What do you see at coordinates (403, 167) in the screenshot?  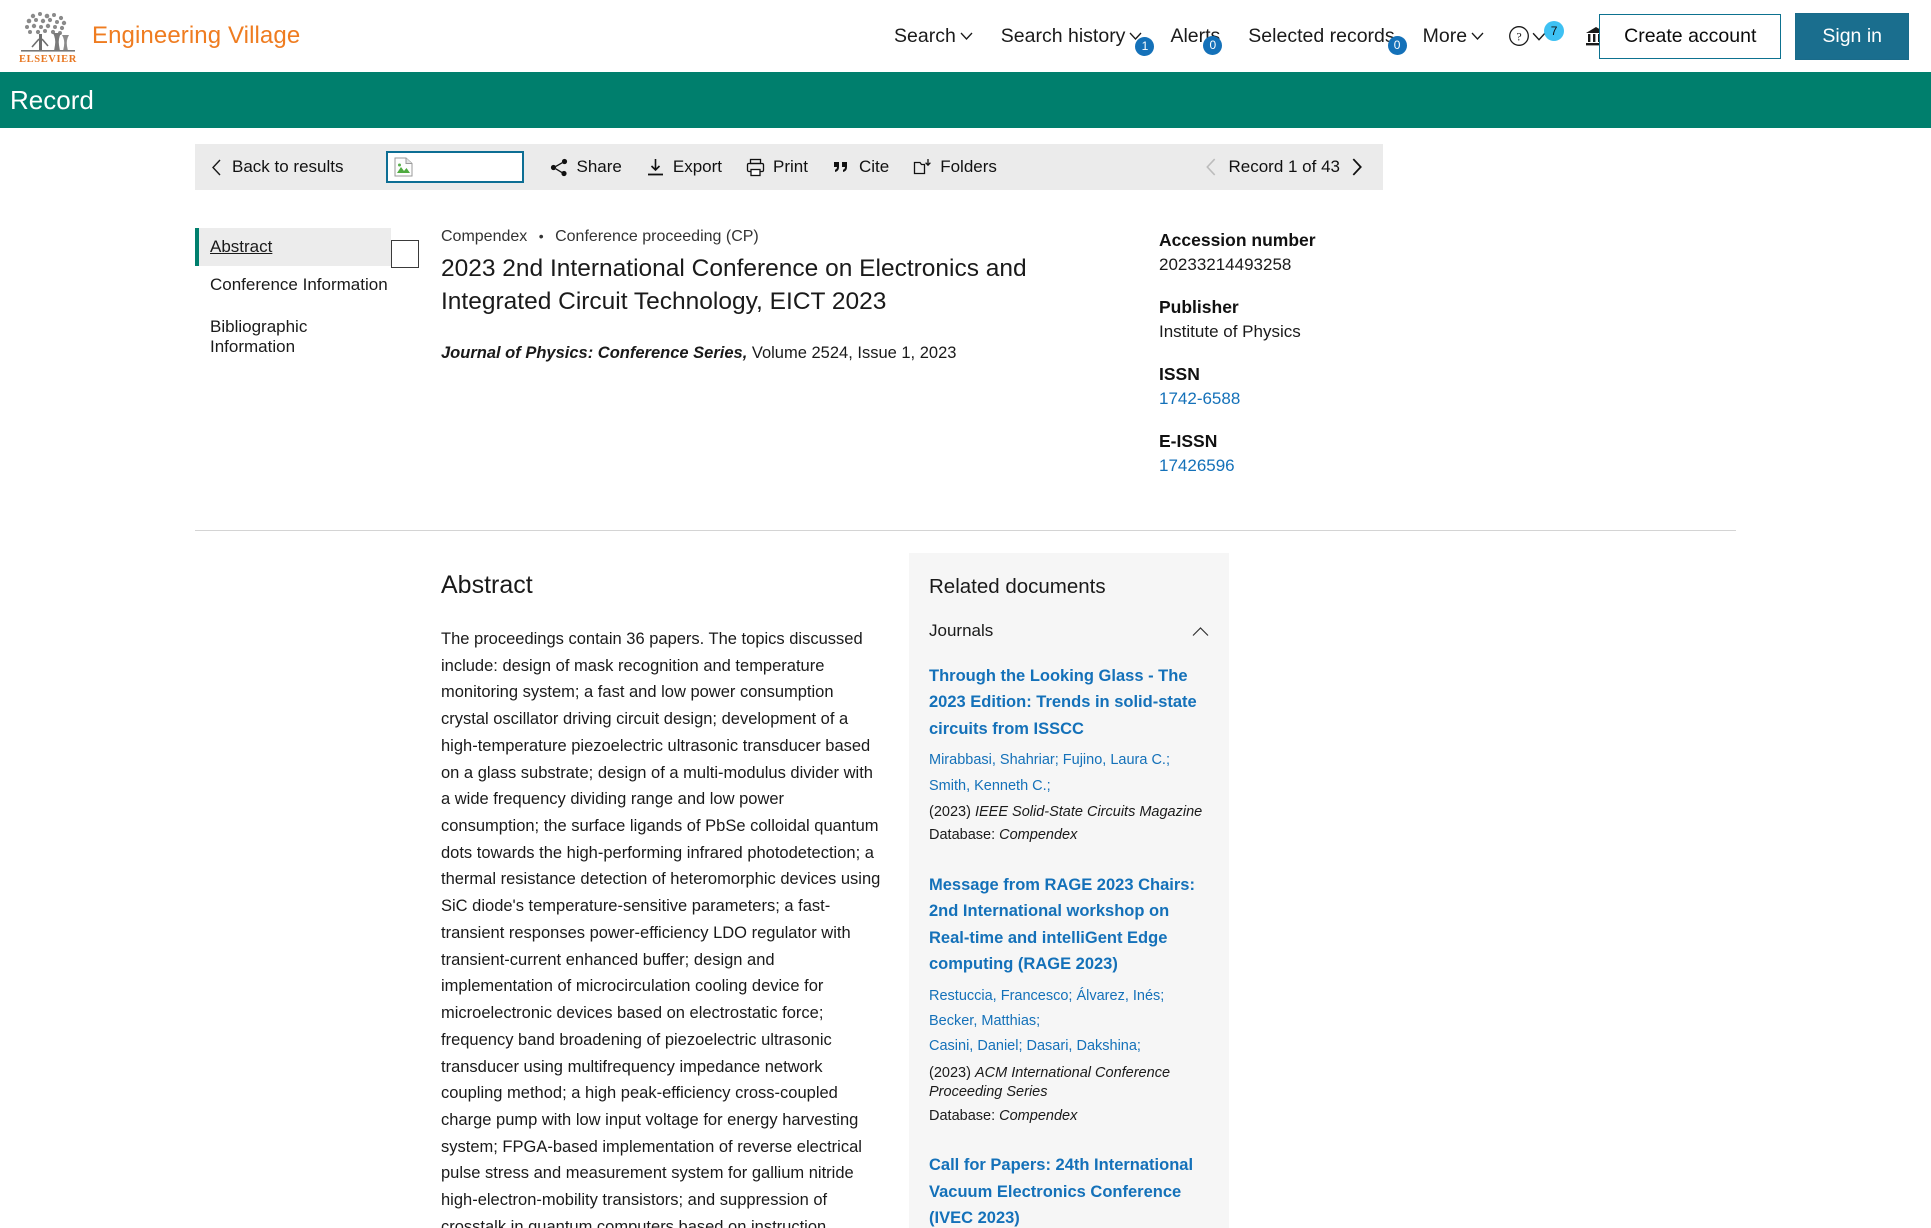 I see `broken-image-icon` at bounding box center [403, 167].